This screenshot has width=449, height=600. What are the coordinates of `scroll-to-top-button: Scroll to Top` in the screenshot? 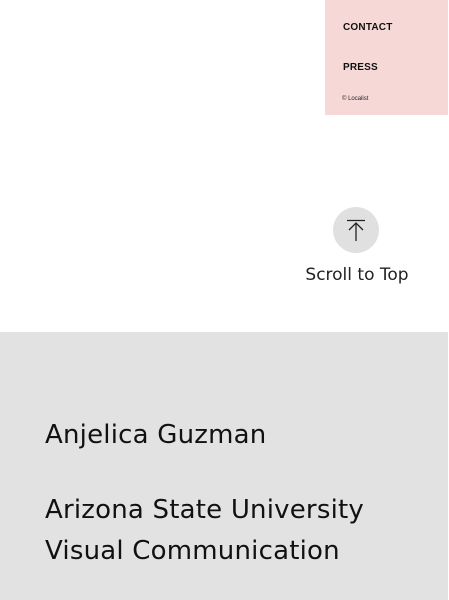 It's located at (357, 248).